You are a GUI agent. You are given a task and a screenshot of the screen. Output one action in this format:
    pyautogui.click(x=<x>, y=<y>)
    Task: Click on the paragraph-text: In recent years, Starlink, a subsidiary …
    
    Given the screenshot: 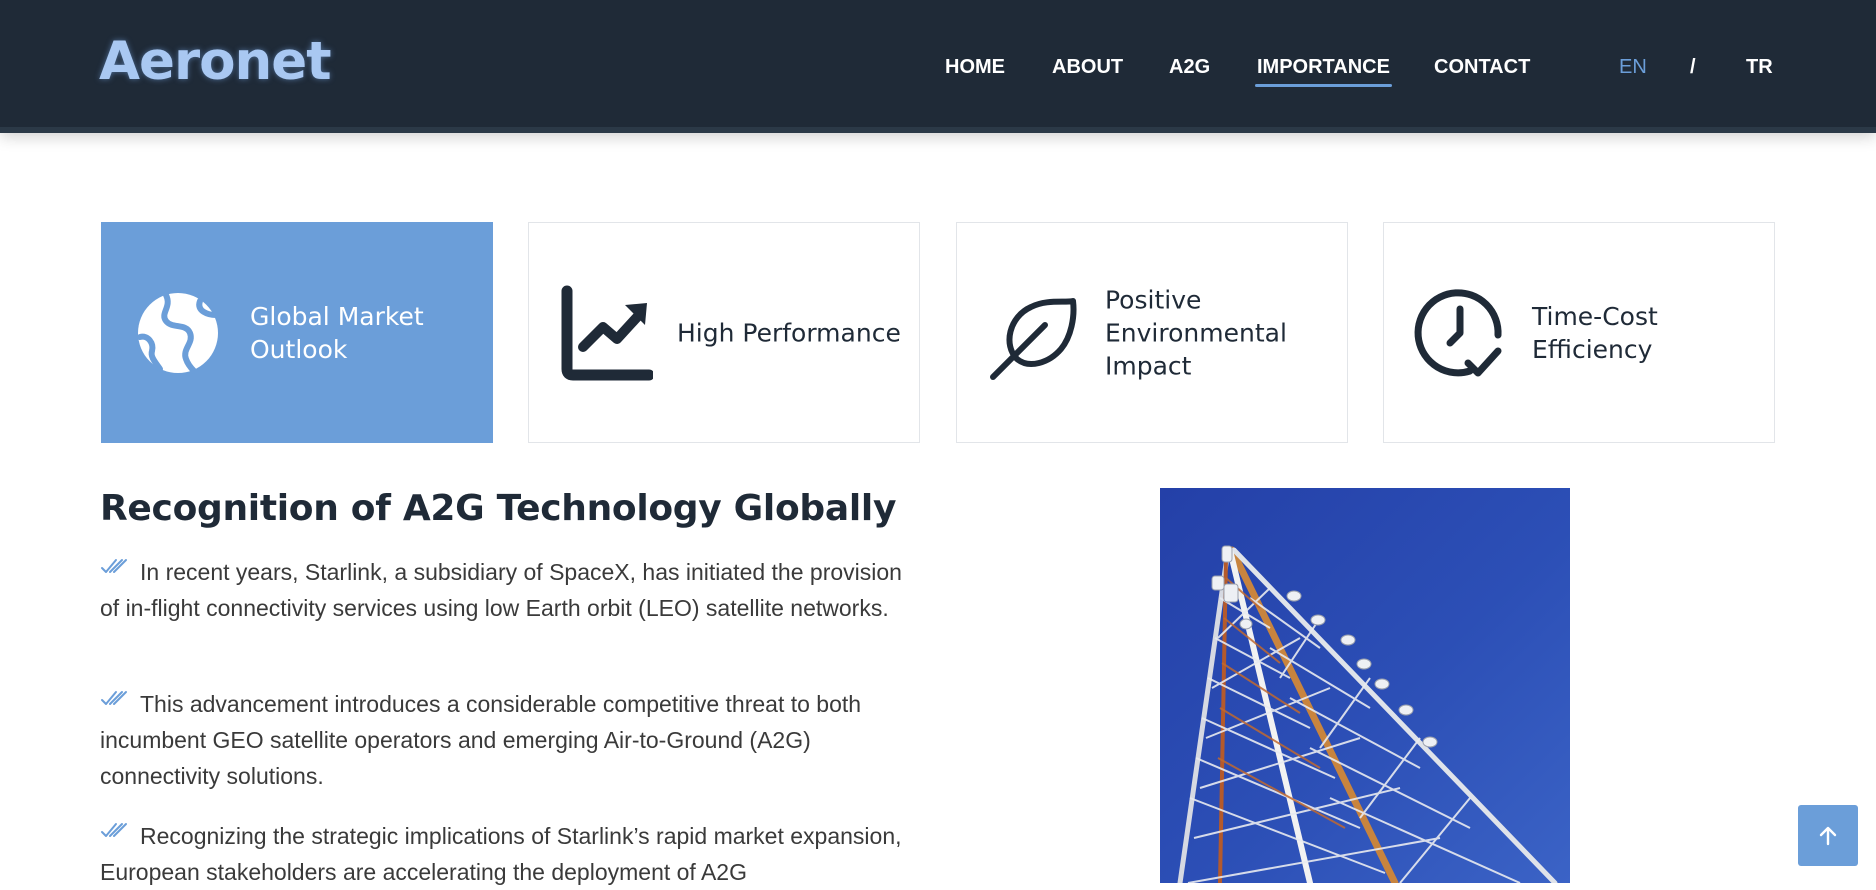 What is the action you would take?
    pyautogui.click(x=501, y=590)
    